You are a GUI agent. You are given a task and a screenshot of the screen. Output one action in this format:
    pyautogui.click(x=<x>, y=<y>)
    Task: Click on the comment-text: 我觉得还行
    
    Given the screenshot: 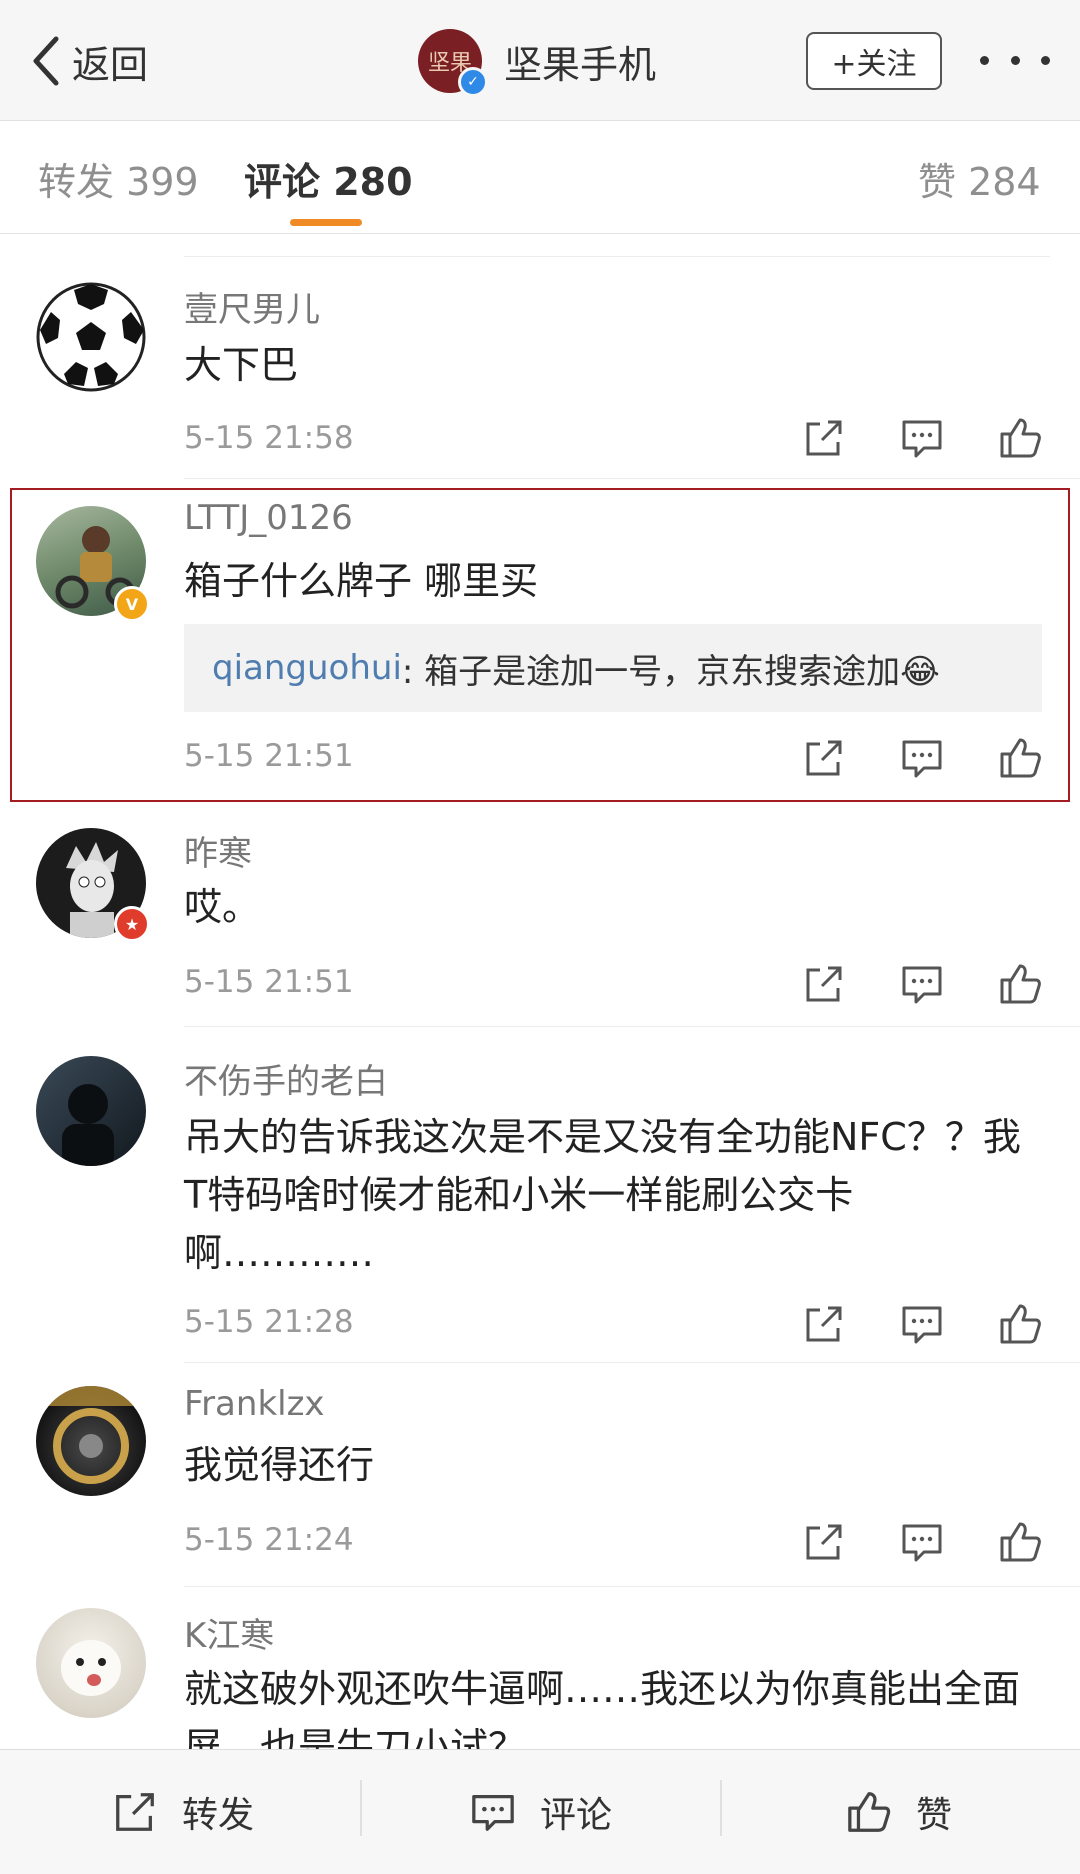 What is the action you would take?
    pyautogui.click(x=279, y=1465)
    